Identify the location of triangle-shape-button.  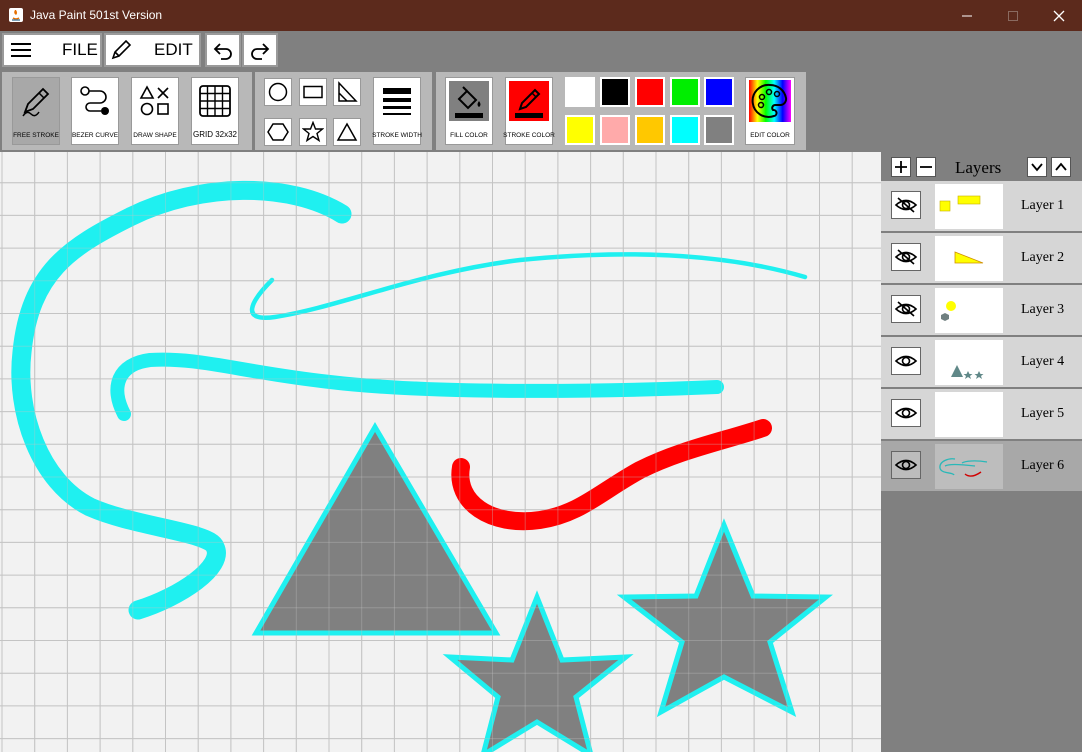
(347, 132).